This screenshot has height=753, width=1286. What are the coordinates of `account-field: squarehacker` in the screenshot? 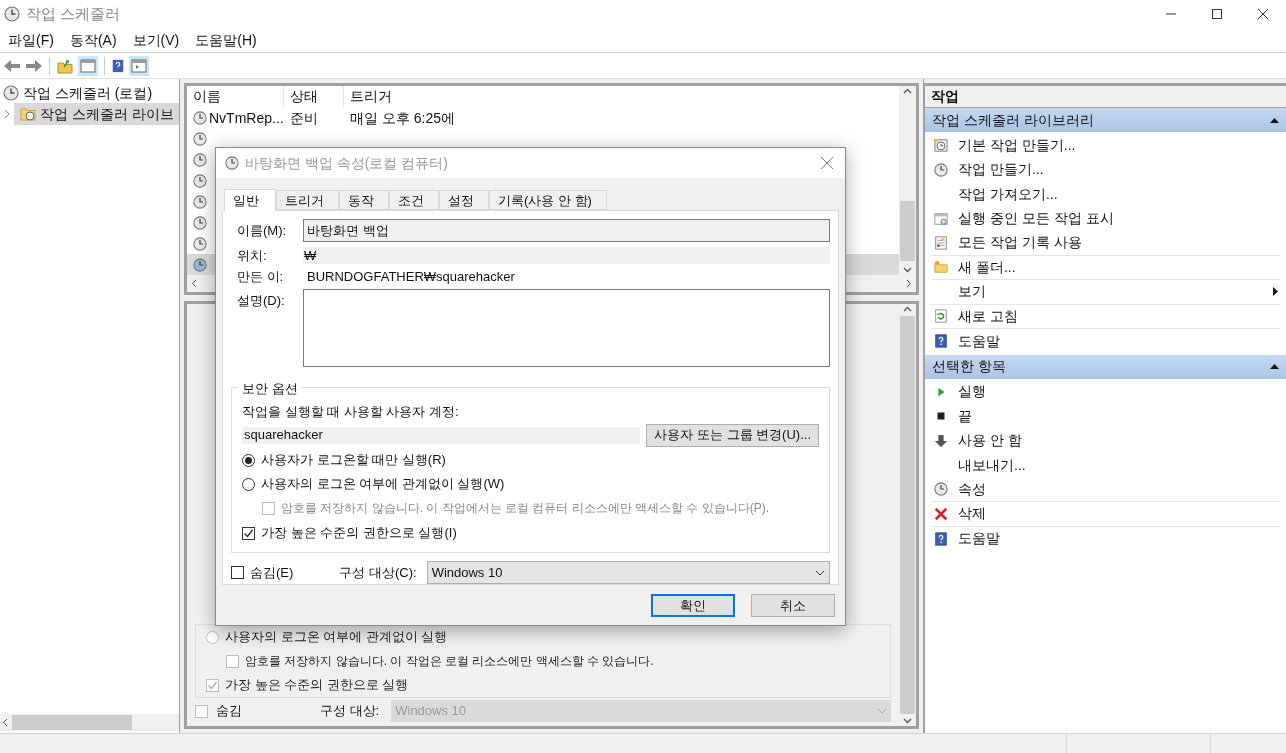 It's located at (441, 435).